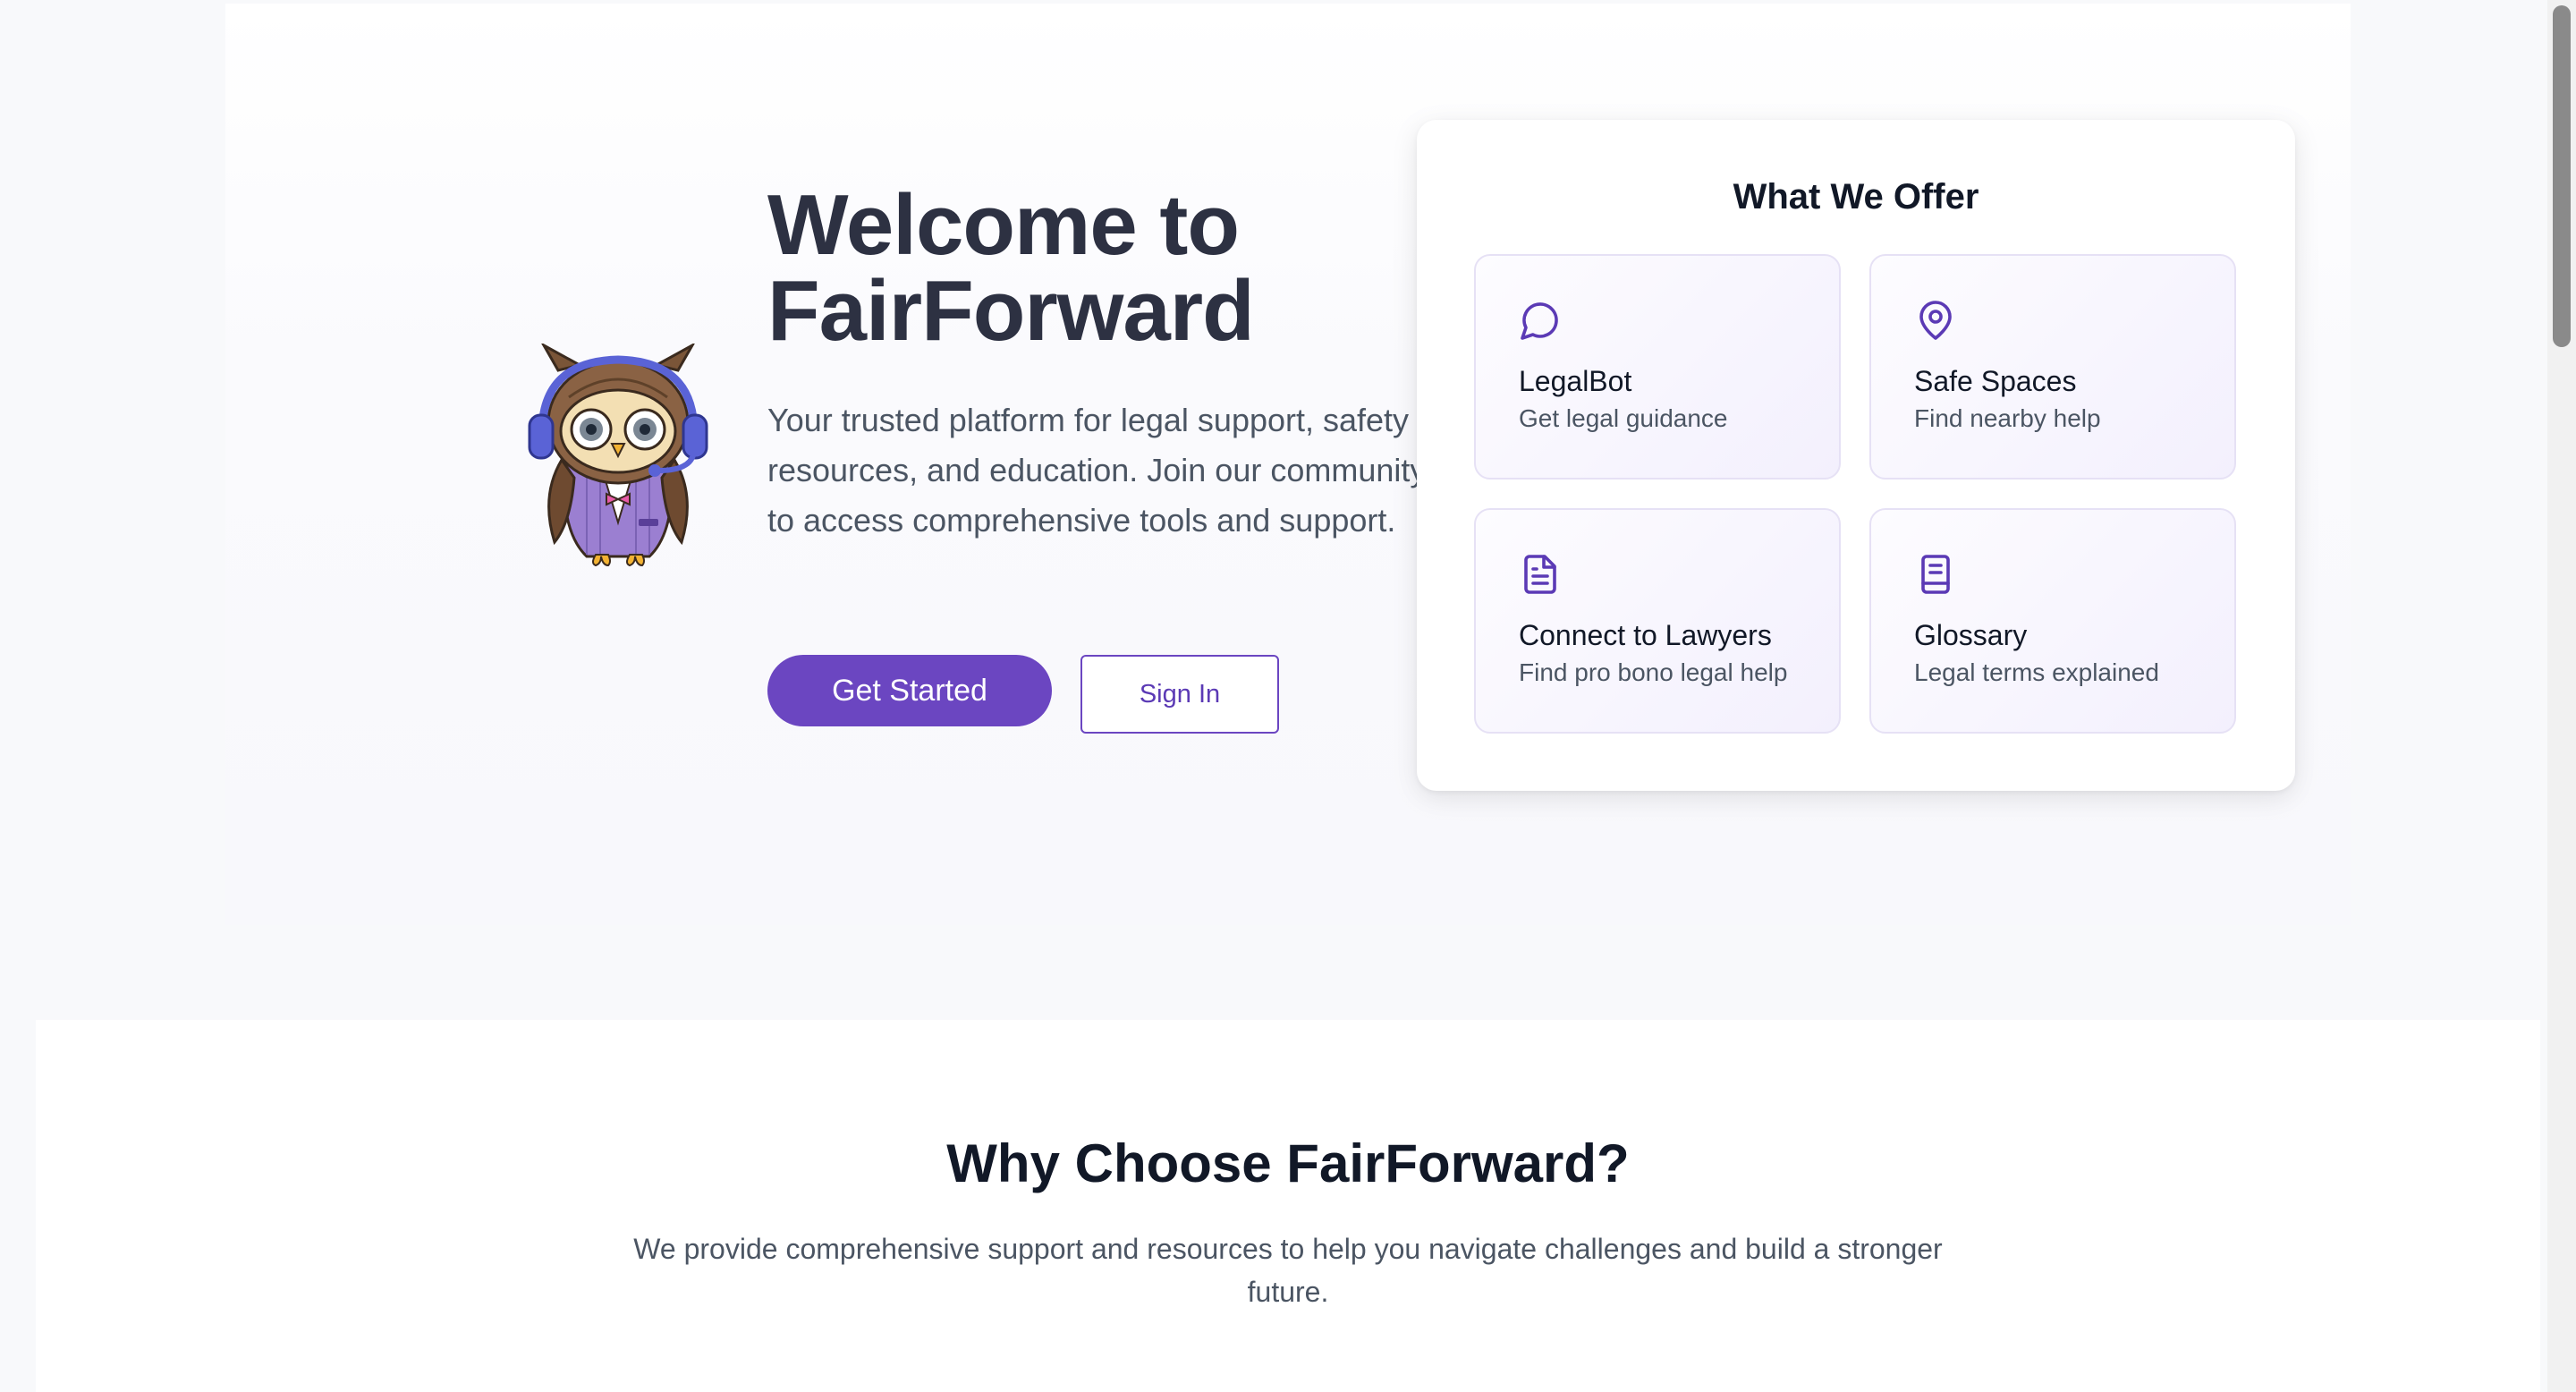 The width and height of the screenshot is (2576, 1392). Describe the element at coordinates (1935, 320) in the screenshot. I see `map-pin-icon` at that location.